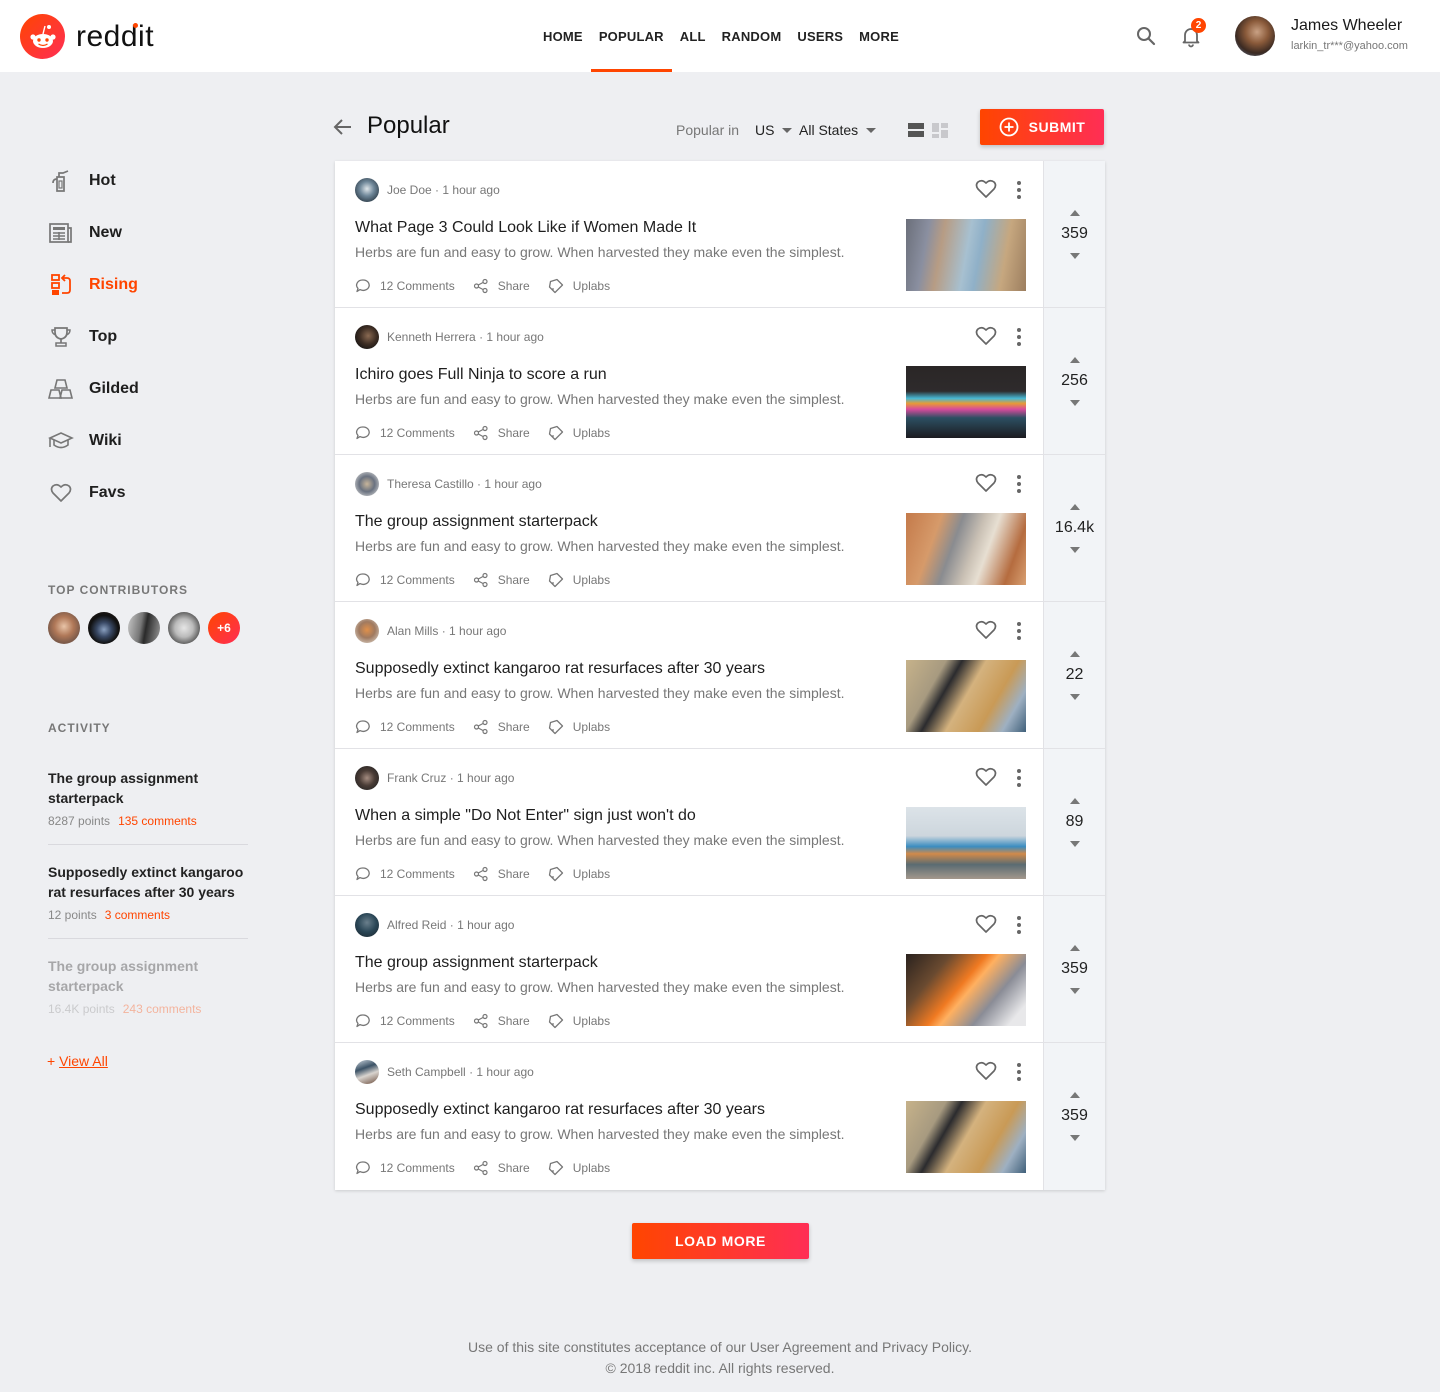 This screenshot has height=1392, width=1440. What do you see at coordinates (838, 130) in the screenshot?
I see `state-dropdown: All States` at bounding box center [838, 130].